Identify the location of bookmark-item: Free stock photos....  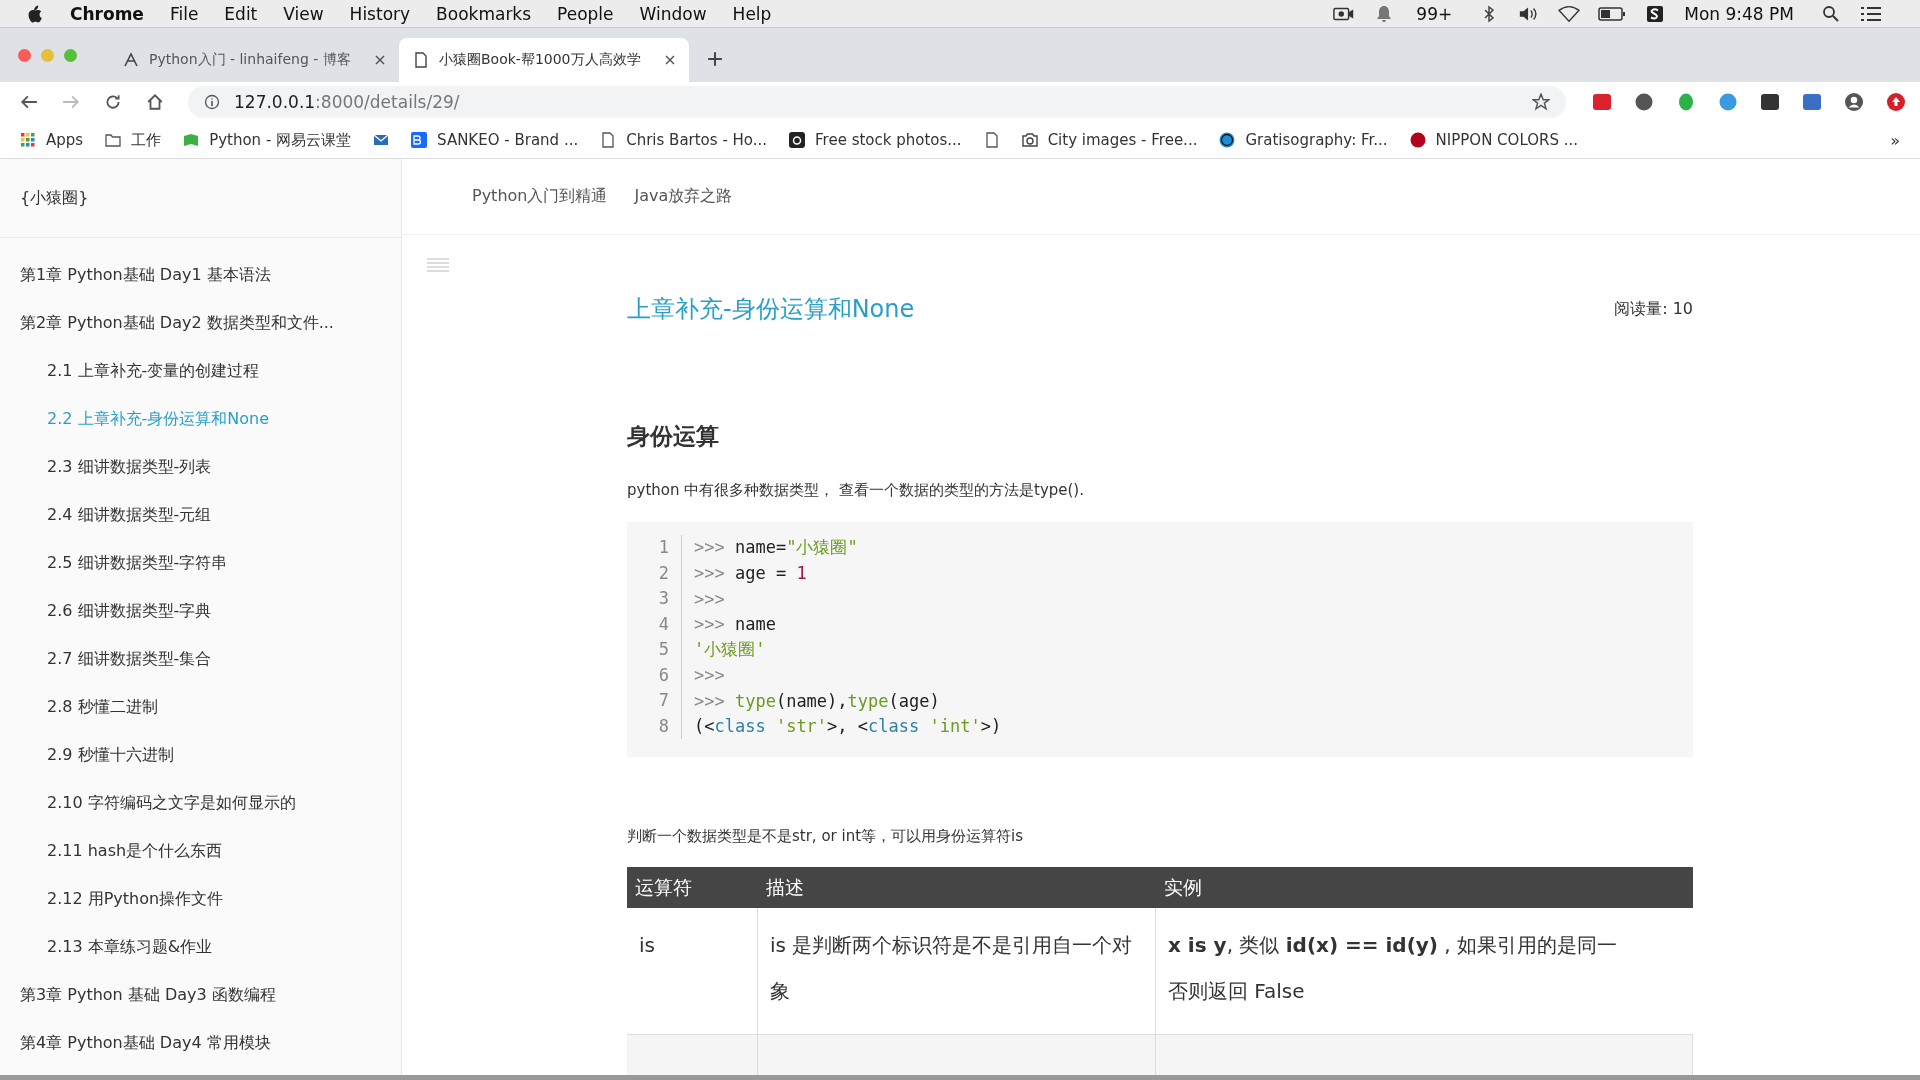
(875, 140).